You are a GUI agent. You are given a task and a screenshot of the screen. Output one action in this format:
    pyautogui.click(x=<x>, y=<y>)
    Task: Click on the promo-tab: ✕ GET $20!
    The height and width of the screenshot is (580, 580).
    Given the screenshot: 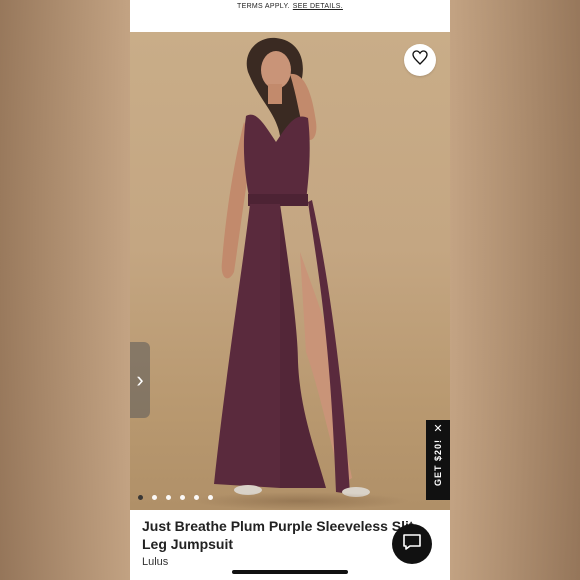 What is the action you would take?
    pyautogui.click(x=438, y=460)
    